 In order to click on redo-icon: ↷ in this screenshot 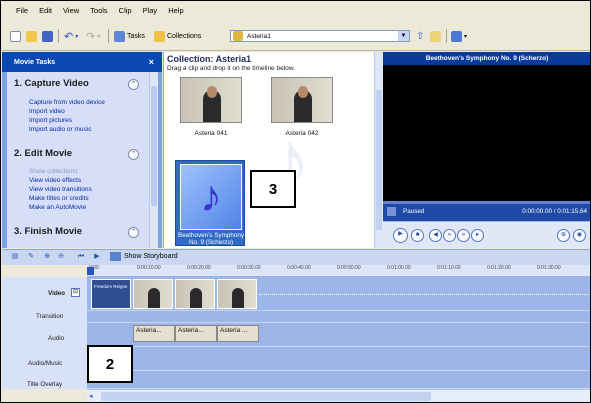, I will do `click(91, 36)`.